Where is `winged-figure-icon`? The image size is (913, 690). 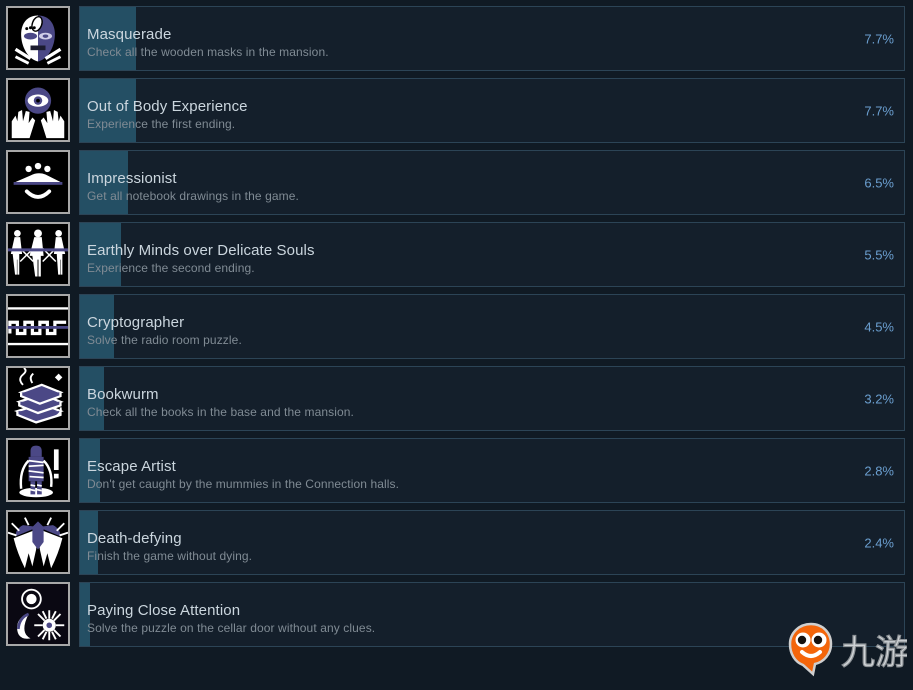 winged-figure-icon is located at coordinates (38, 542).